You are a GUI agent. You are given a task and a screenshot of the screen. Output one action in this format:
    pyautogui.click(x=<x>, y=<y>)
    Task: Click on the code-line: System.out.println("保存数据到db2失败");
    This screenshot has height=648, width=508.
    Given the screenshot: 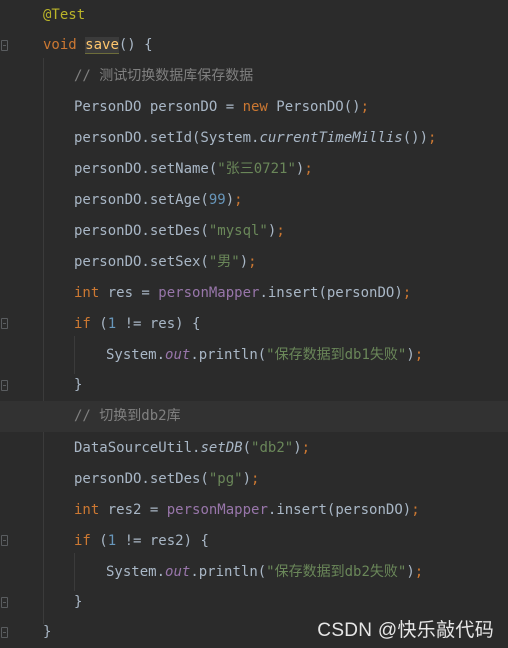 What is the action you would take?
    pyautogui.click(x=254, y=572)
    